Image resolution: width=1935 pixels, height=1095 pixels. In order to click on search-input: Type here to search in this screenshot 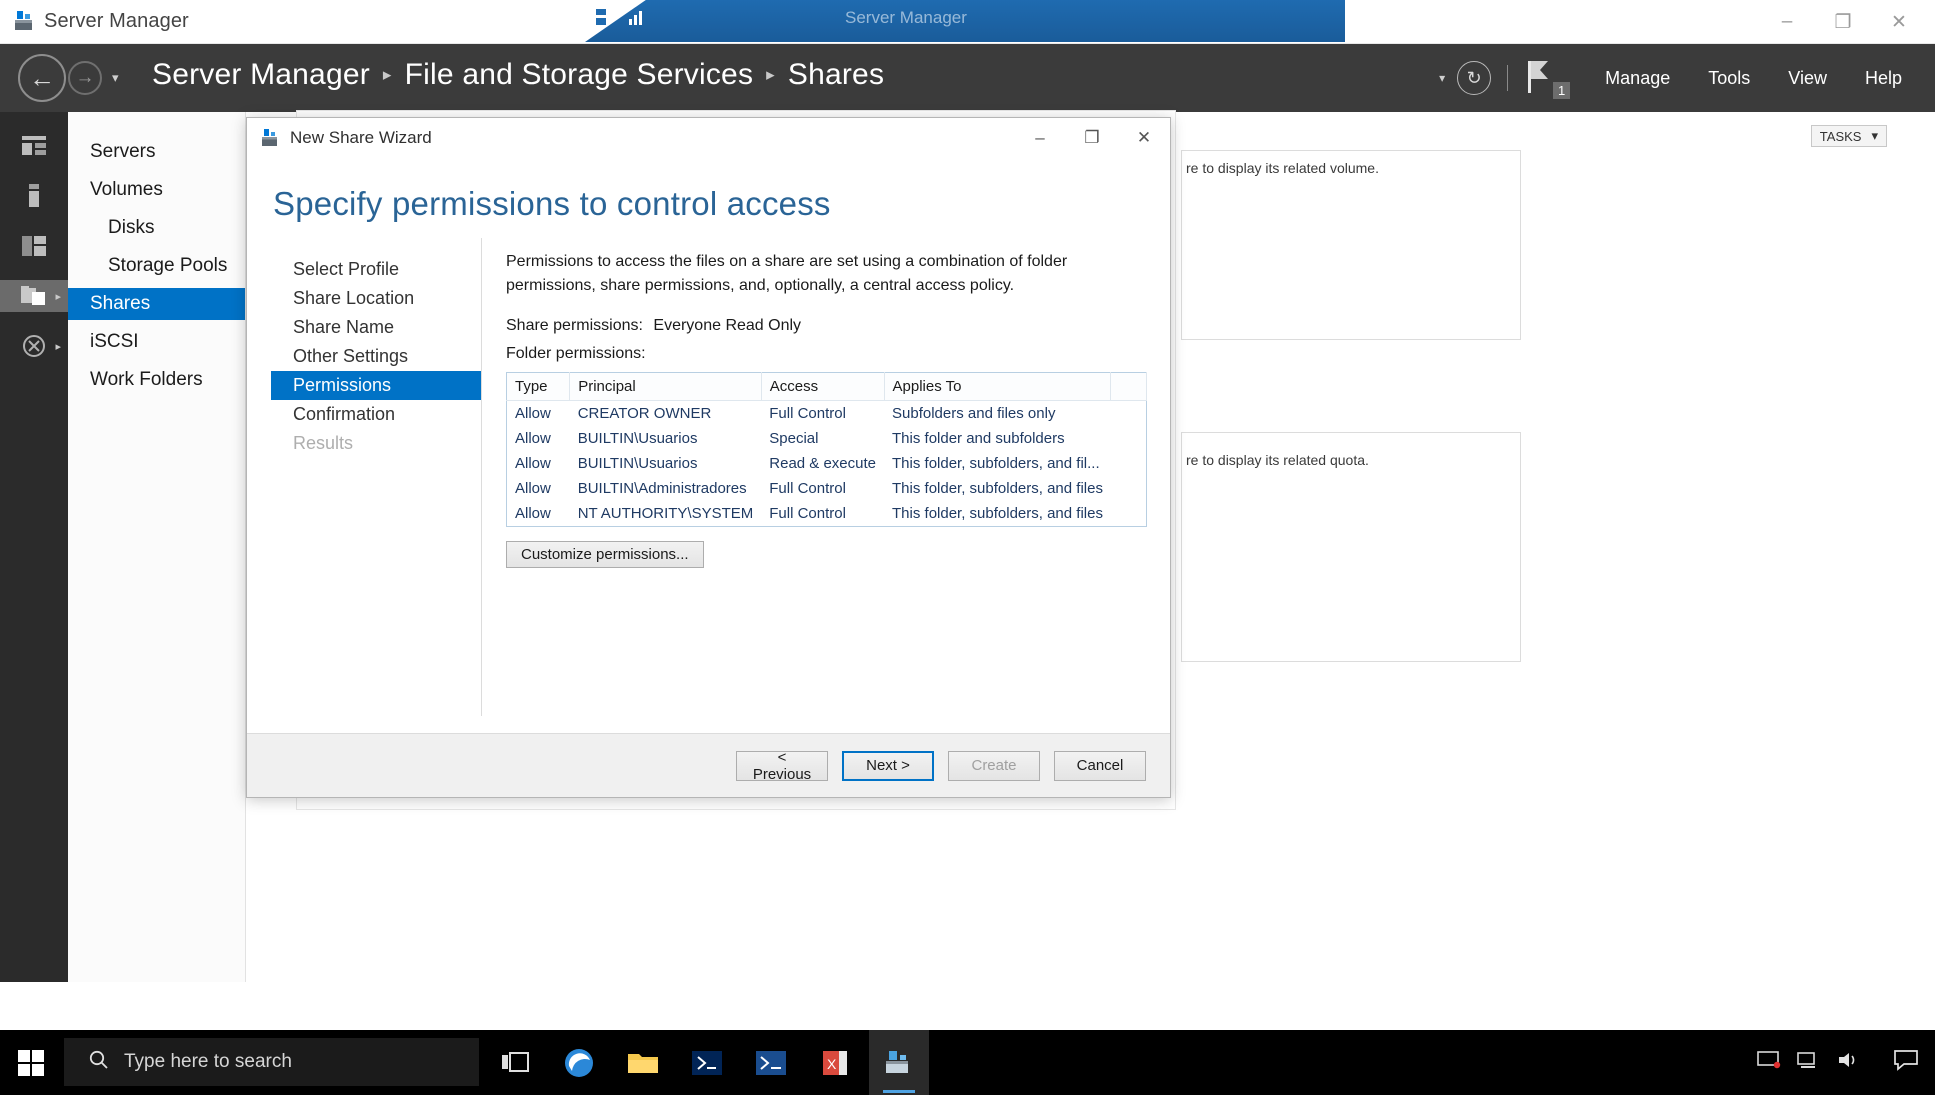, I will do `click(271, 1062)`.